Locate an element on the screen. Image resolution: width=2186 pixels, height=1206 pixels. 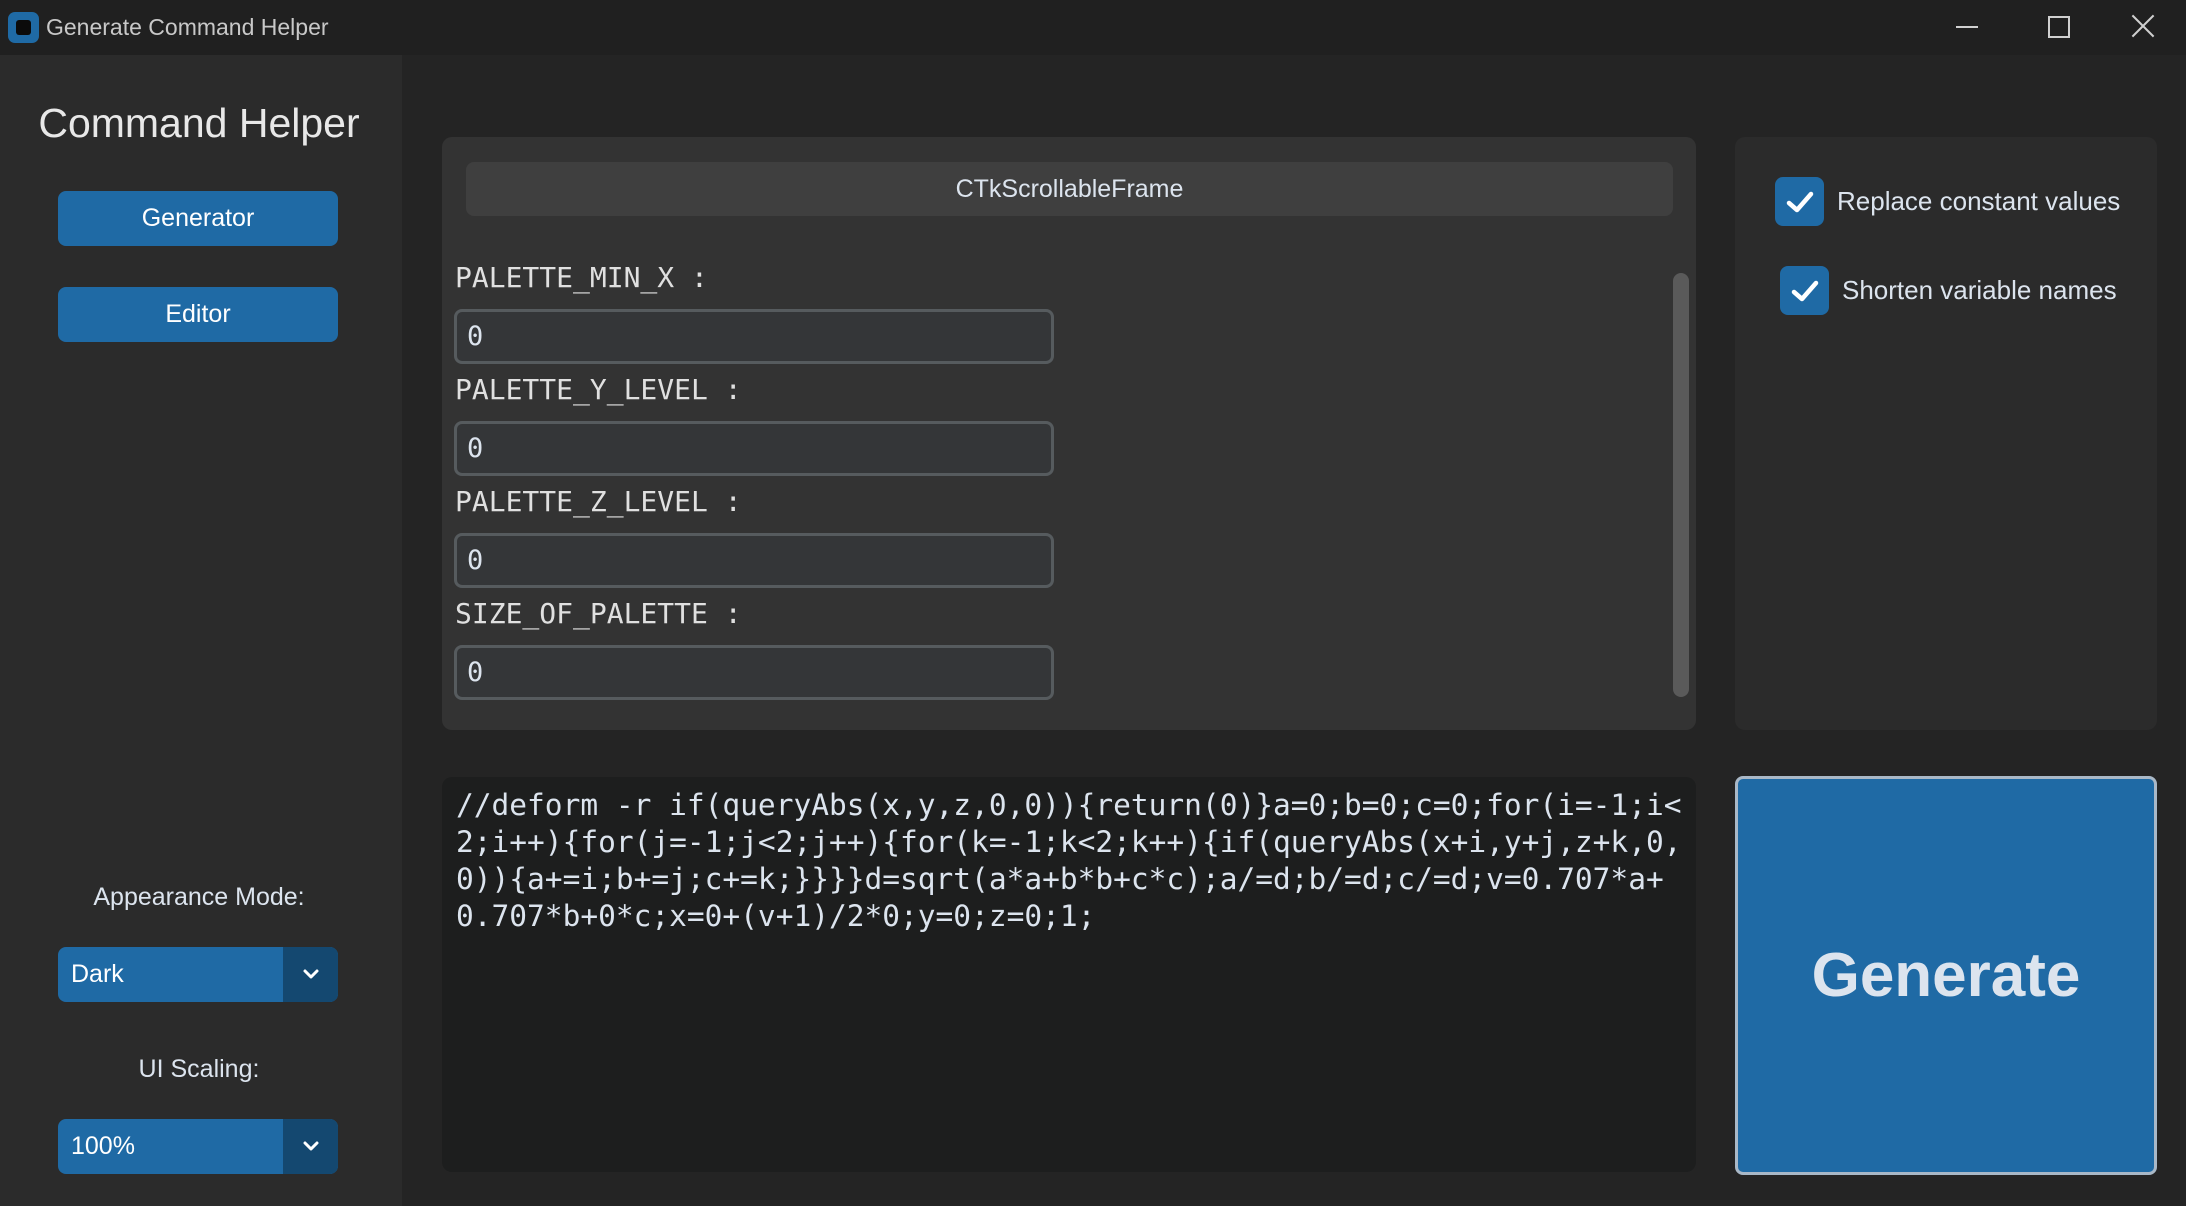
param-label-palette-z-level: PALETTE_Z_LEVEL : is located at coordinates (598, 501).